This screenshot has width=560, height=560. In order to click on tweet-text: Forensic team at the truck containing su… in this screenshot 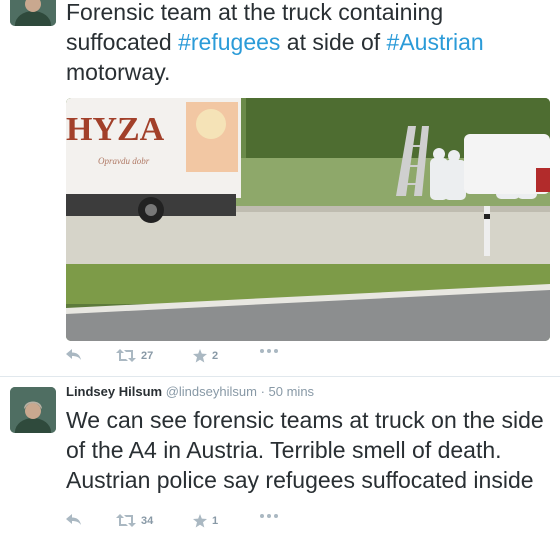, I will do `click(308, 43)`.